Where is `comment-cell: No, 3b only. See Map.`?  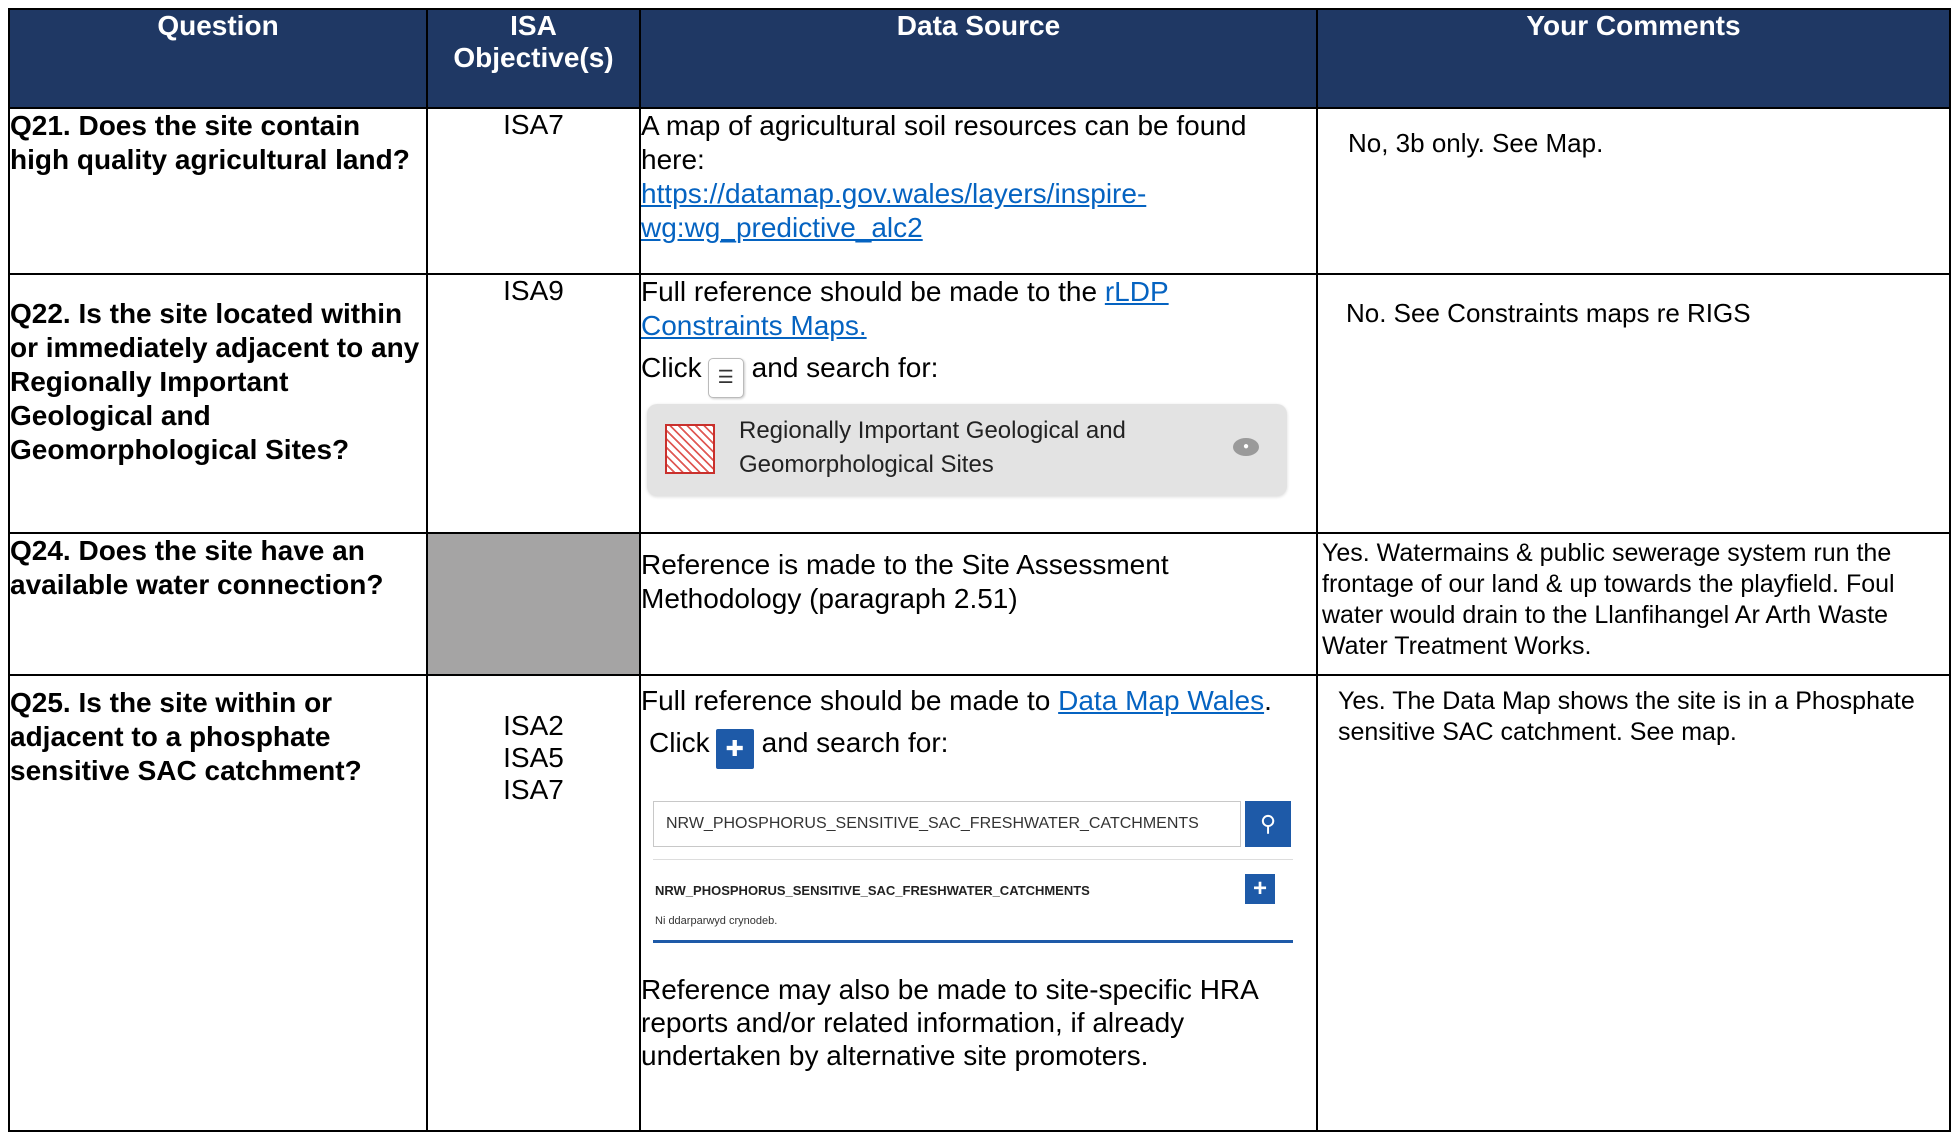 comment-cell: No, 3b only. See Map. is located at coordinates (1633, 191).